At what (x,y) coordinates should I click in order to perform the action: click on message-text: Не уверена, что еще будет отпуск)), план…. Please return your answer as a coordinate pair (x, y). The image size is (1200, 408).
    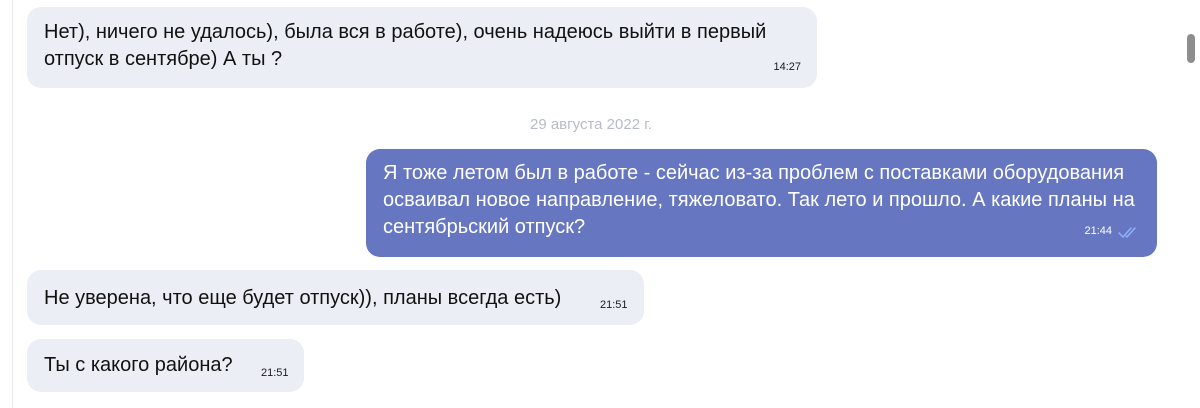
    Looking at the image, I should click on (303, 298).